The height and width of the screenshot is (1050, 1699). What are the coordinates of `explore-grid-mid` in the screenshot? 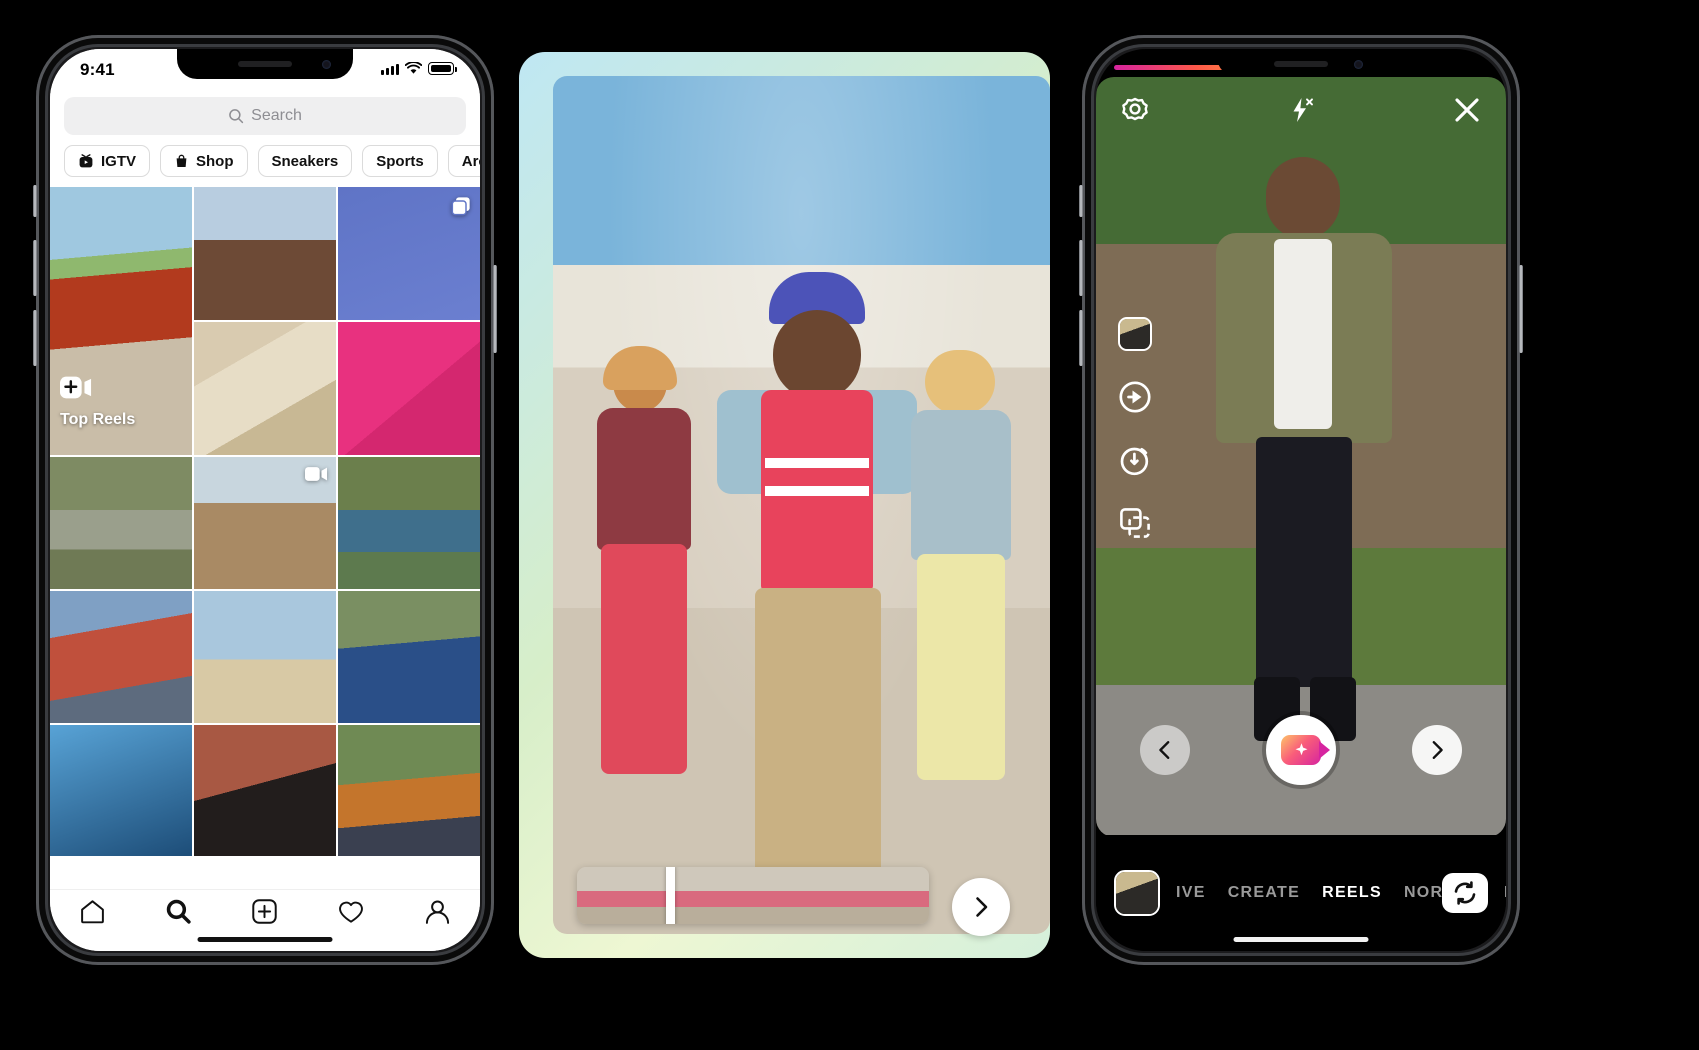 It's located at (265, 590).